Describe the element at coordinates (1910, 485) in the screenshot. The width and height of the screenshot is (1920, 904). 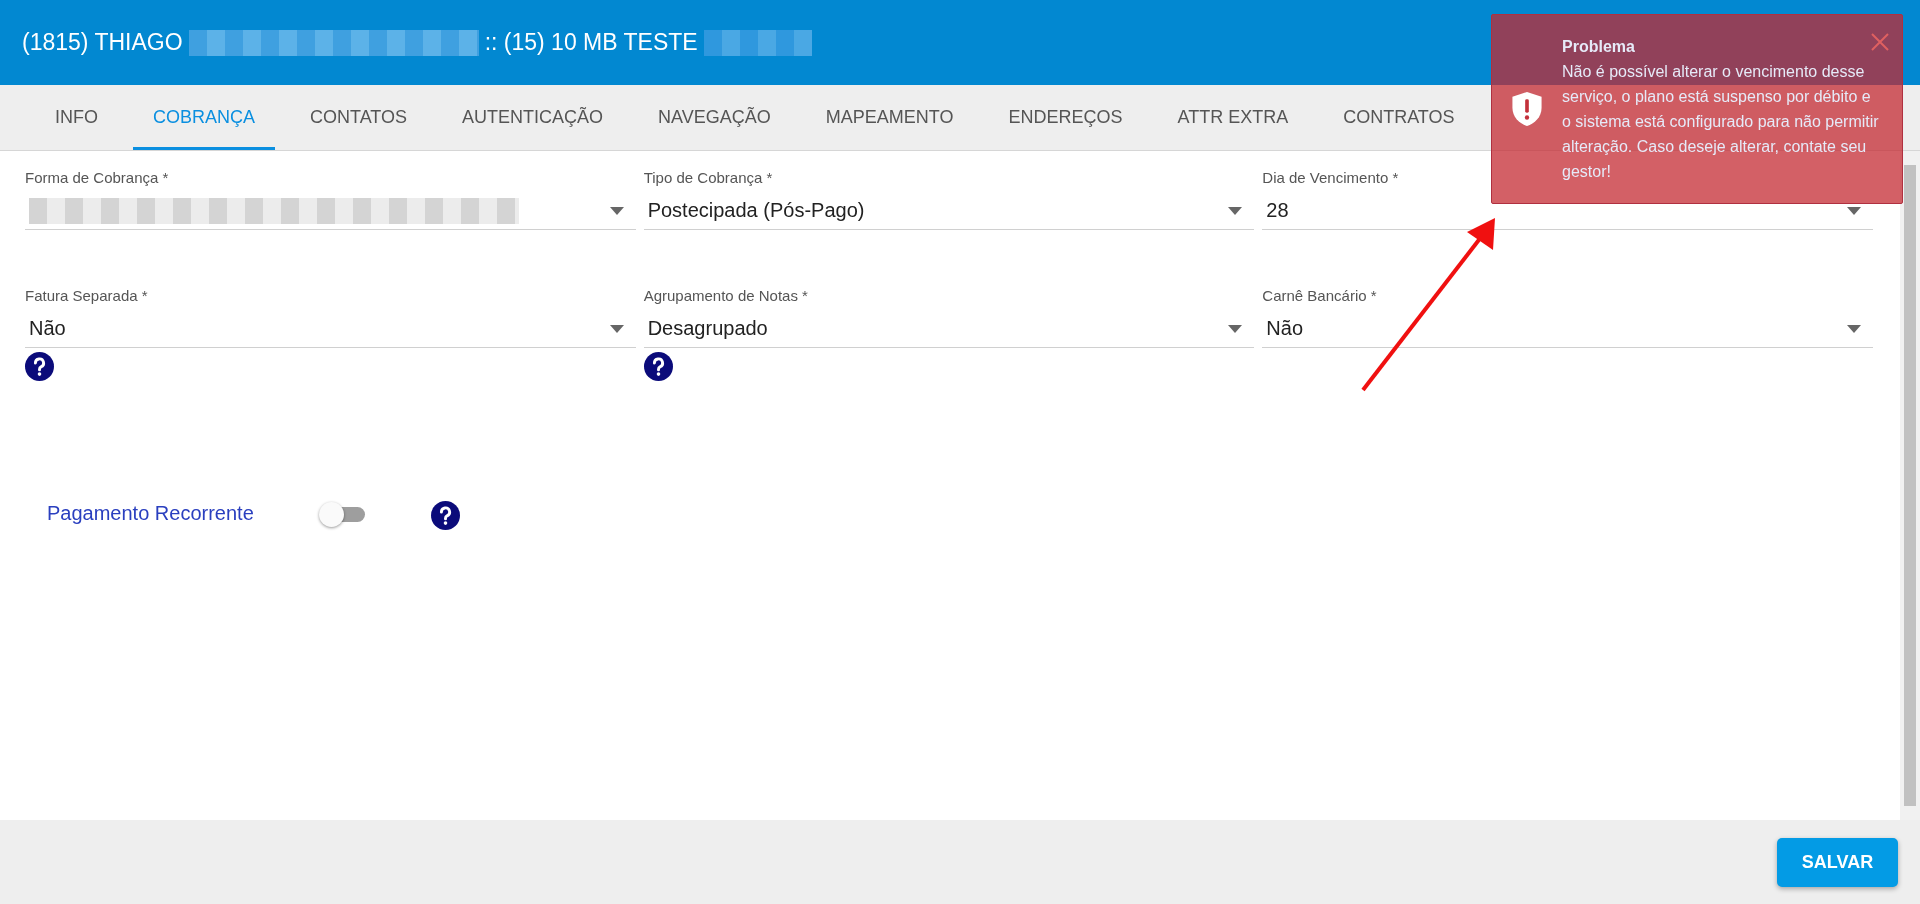
I see `scrollbar` at that location.